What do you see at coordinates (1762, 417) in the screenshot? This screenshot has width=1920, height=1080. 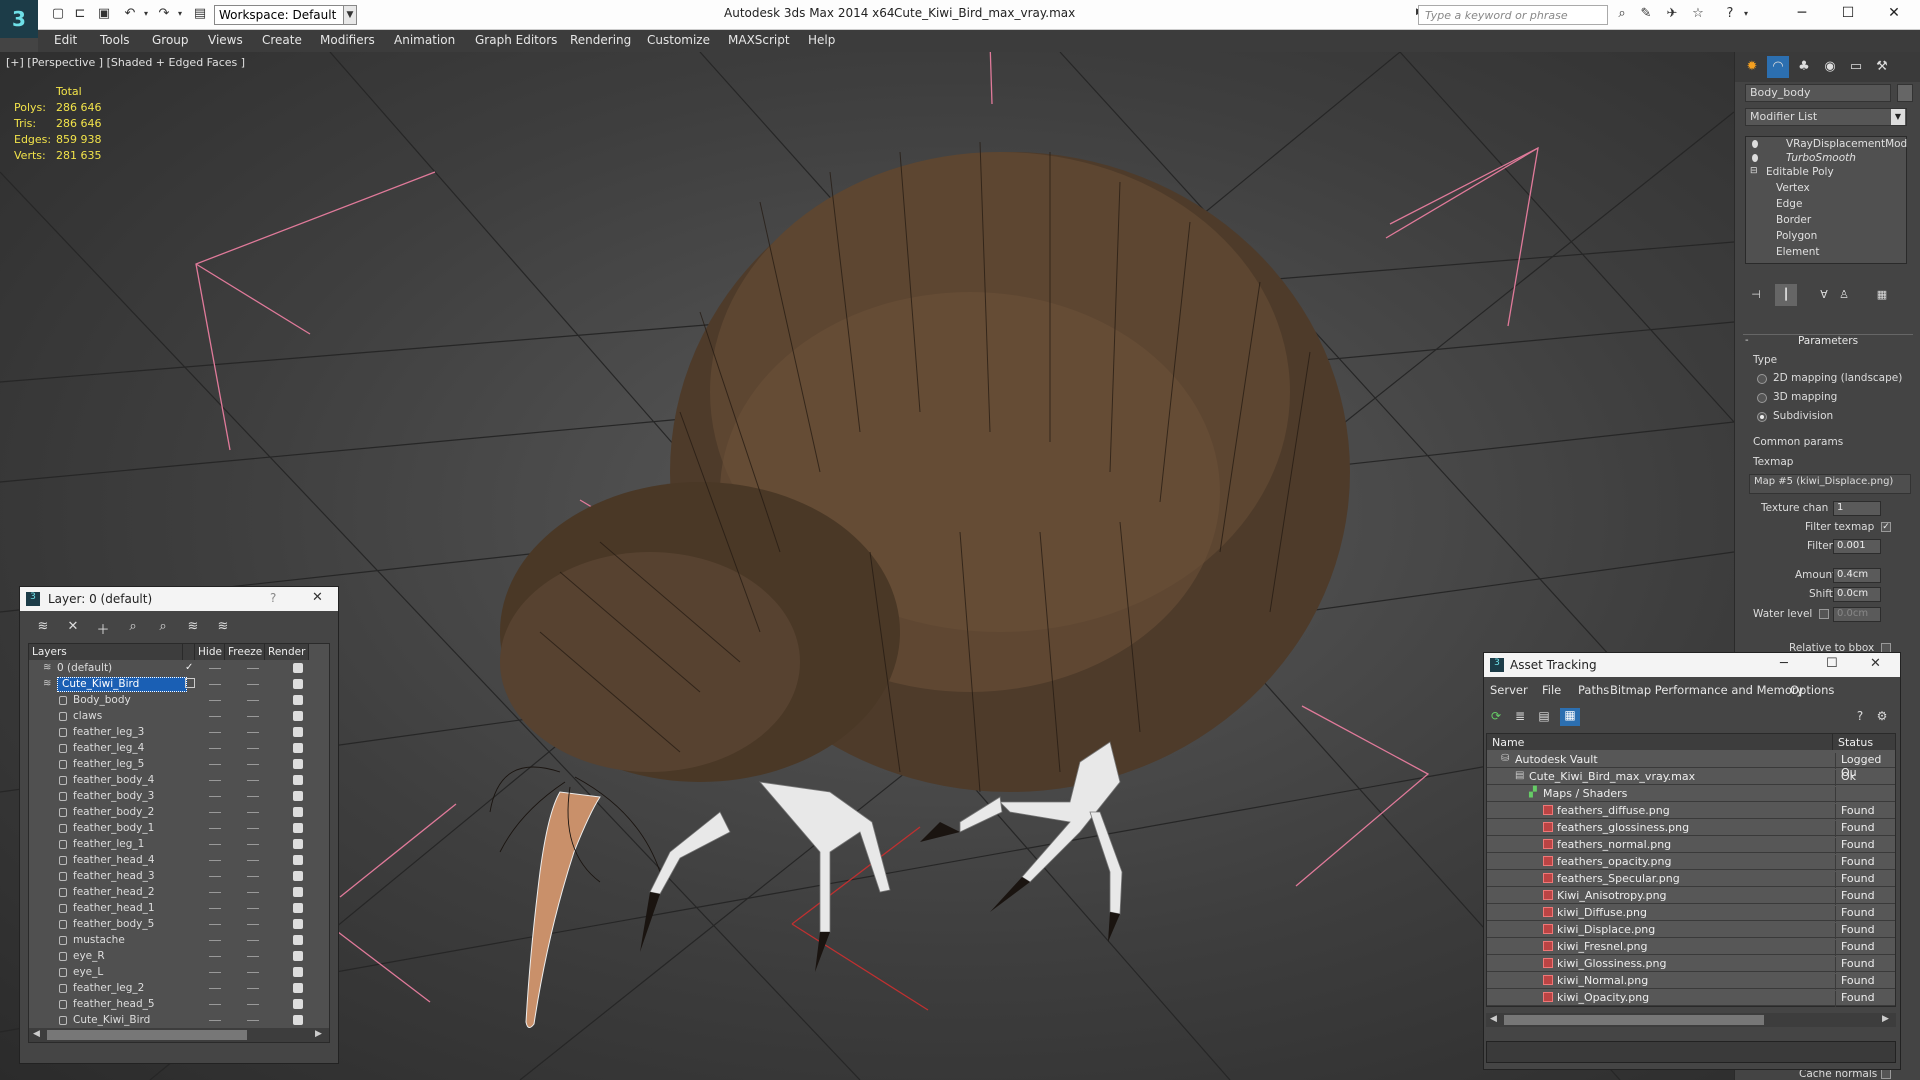 I see `radio-subdivision` at bounding box center [1762, 417].